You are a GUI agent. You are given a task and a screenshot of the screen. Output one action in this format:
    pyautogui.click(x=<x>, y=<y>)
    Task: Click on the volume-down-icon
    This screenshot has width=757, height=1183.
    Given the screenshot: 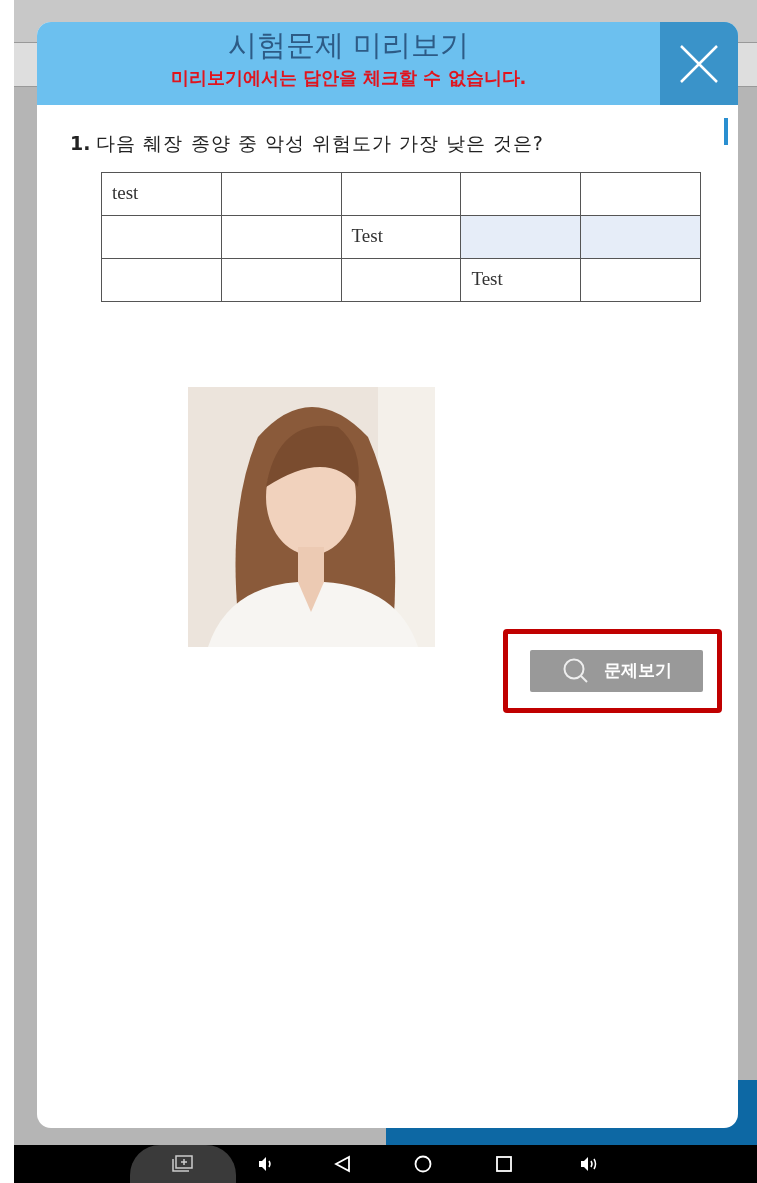 What is the action you would take?
    pyautogui.click(x=266, y=1164)
    